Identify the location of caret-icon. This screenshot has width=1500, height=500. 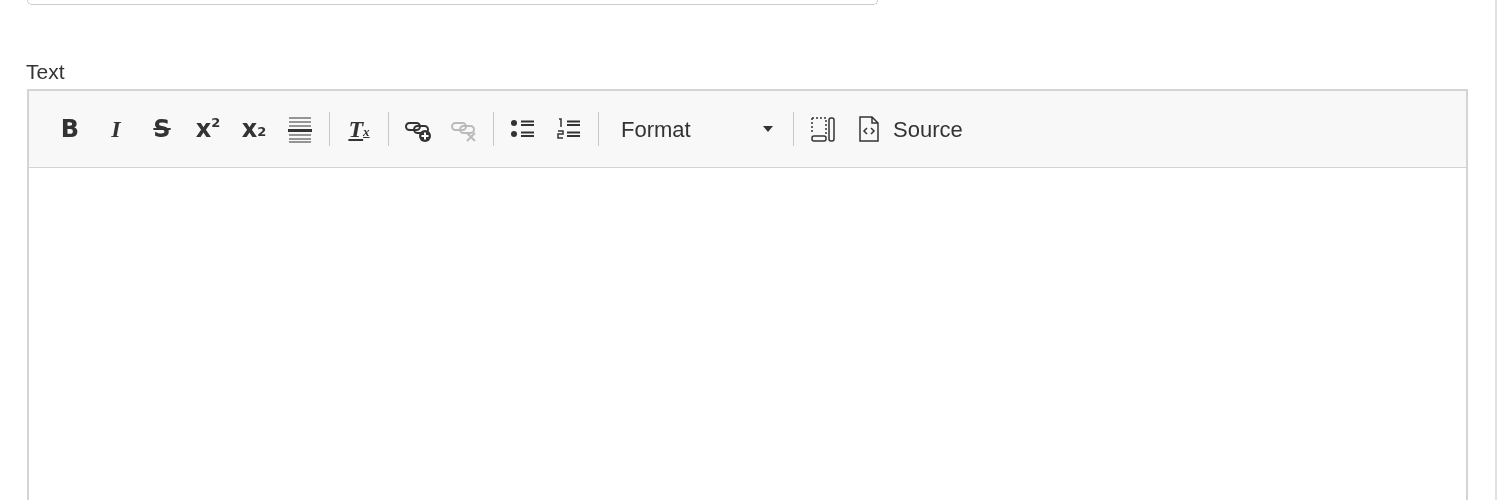
(768, 129).